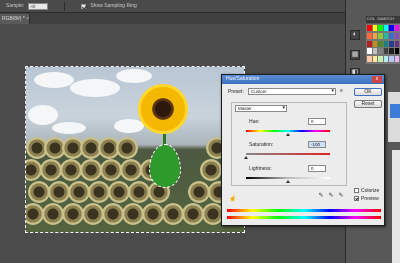 This screenshot has height=263, width=400. I want to click on dialog-titlebar: Hue/Saturation x, so click(303, 79).